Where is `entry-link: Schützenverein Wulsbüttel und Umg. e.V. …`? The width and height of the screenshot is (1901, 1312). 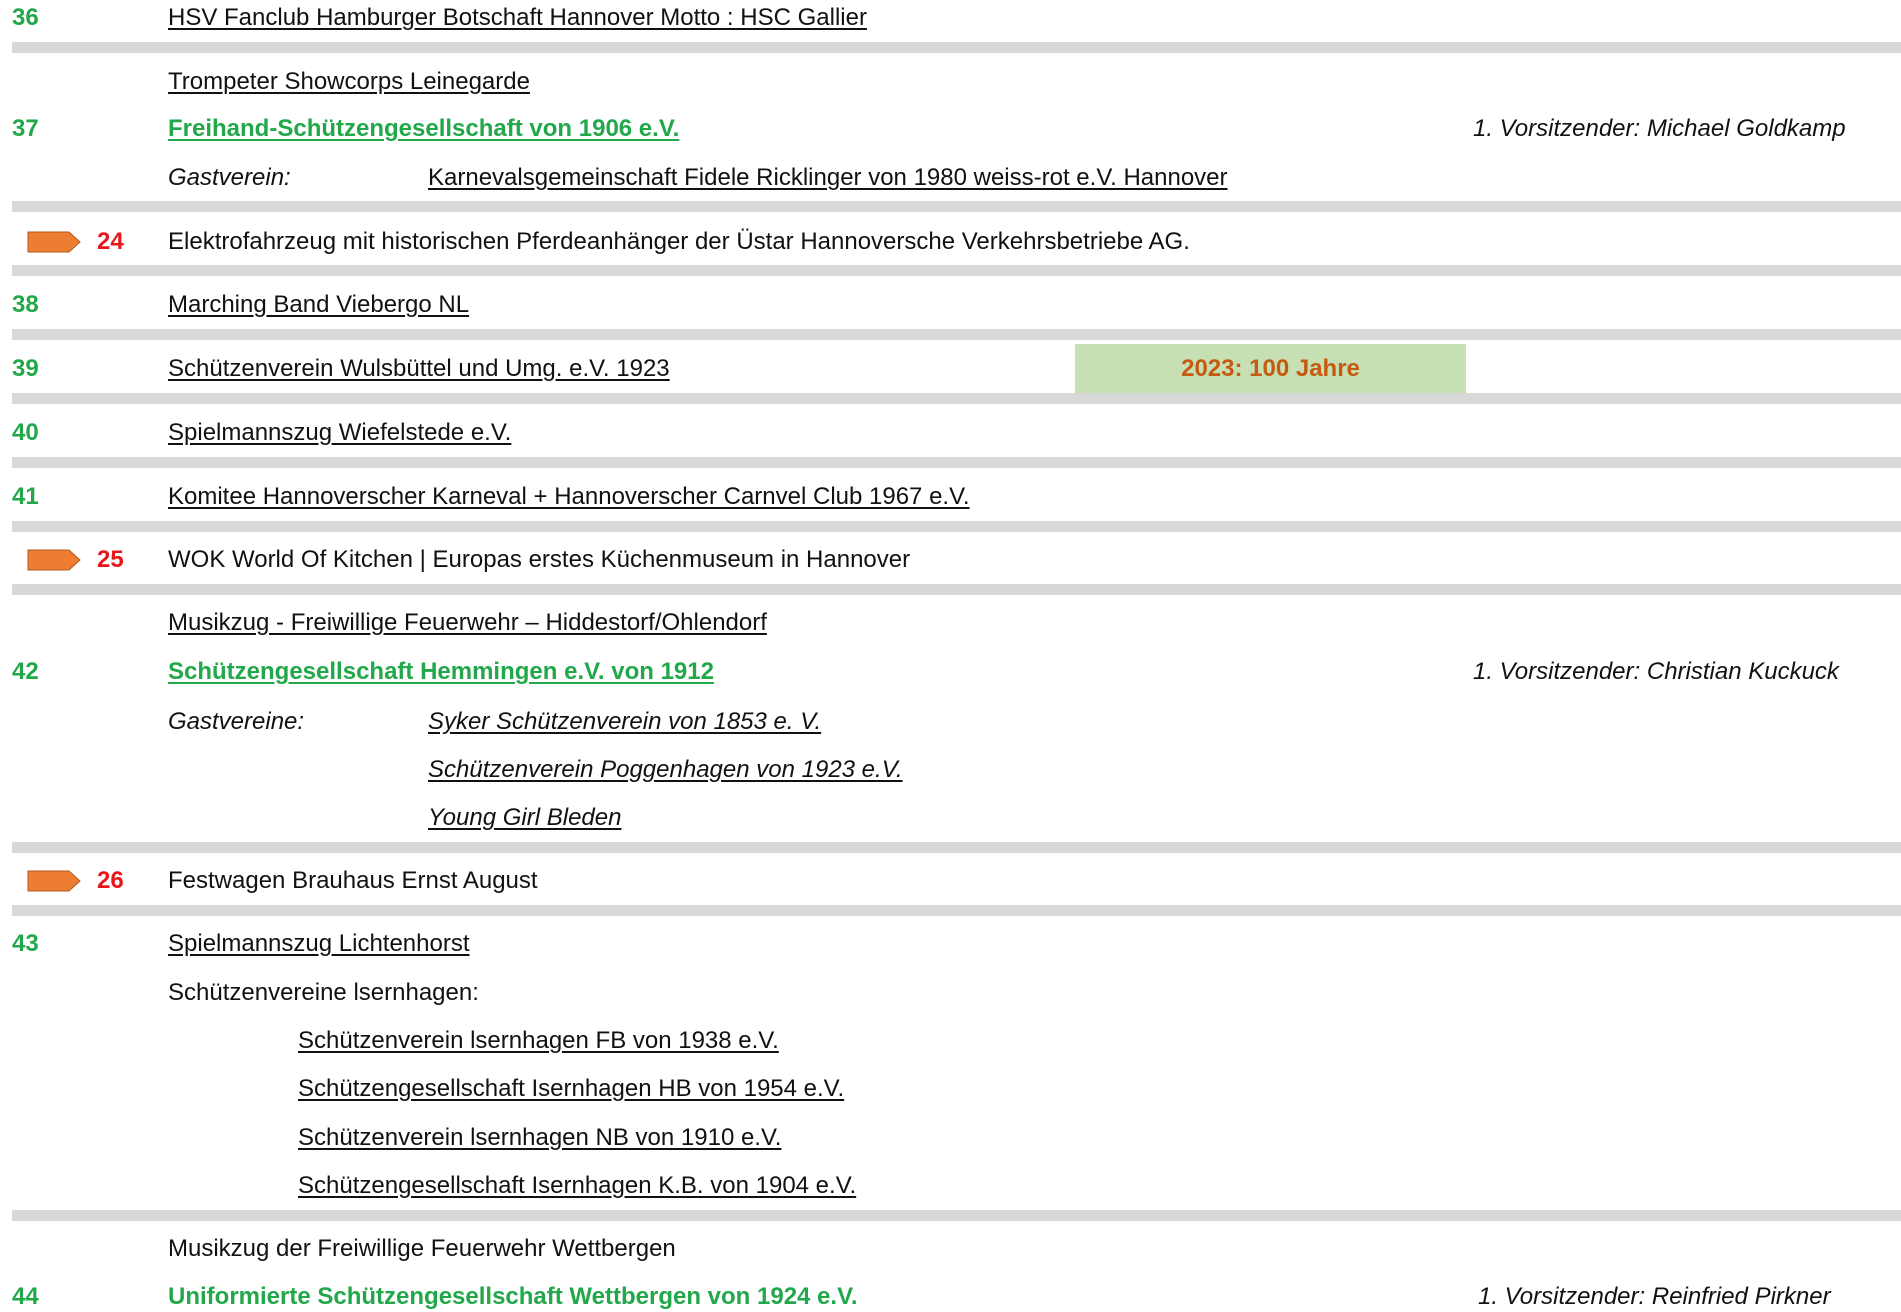 entry-link: Schützenverein Wulsbüttel und Umg. e.V. … is located at coordinates (419, 369).